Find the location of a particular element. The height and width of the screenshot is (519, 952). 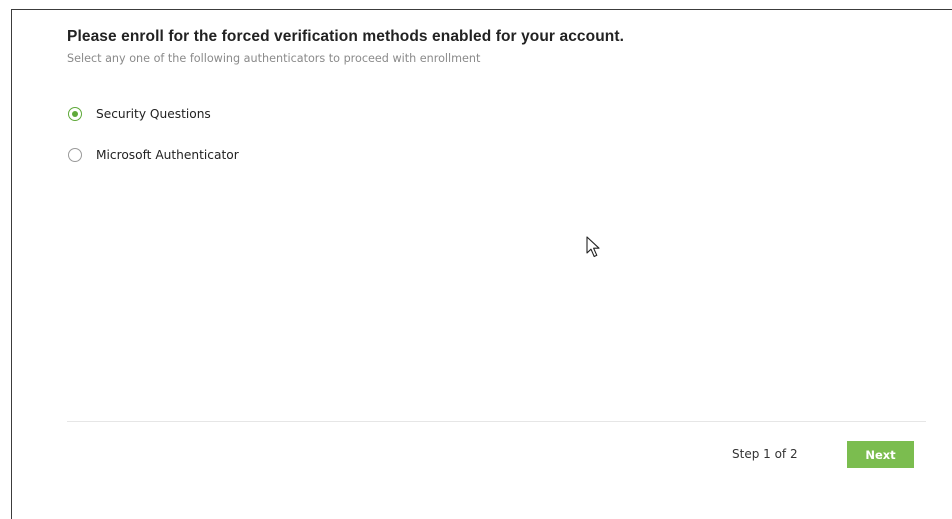

next-button: Next is located at coordinates (880, 454).